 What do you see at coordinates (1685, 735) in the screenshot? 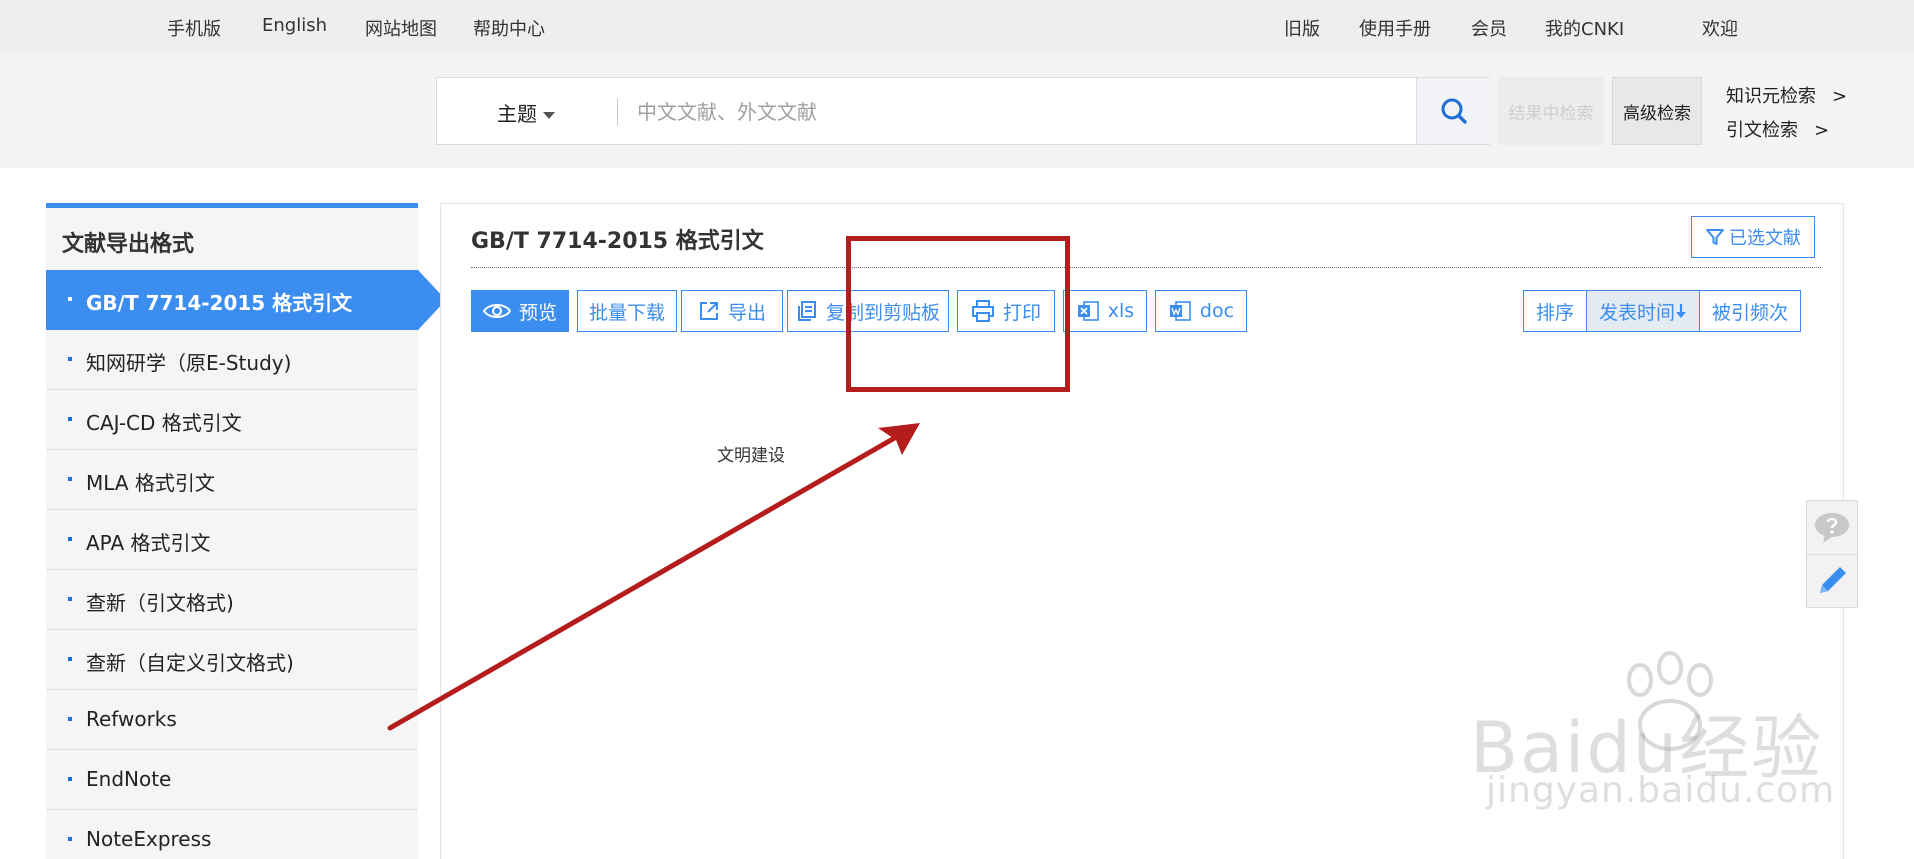
I see `baidu-jingyan-watermark: Baidu经验 jingyan.baidu.com` at bounding box center [1685, 735].